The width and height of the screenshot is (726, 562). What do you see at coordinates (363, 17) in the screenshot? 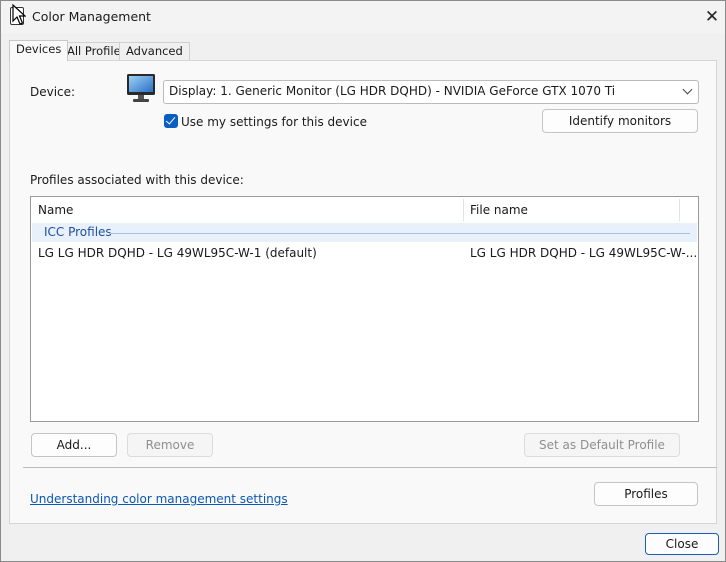
I see `title-bar: Color Management ✕` at bounding box center [363, 17].